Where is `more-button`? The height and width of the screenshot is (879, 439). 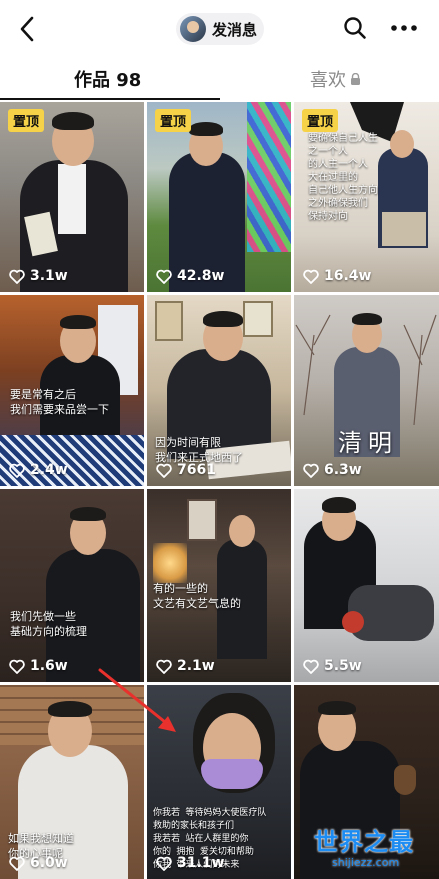
more-button is located at coordinates (404, 28).